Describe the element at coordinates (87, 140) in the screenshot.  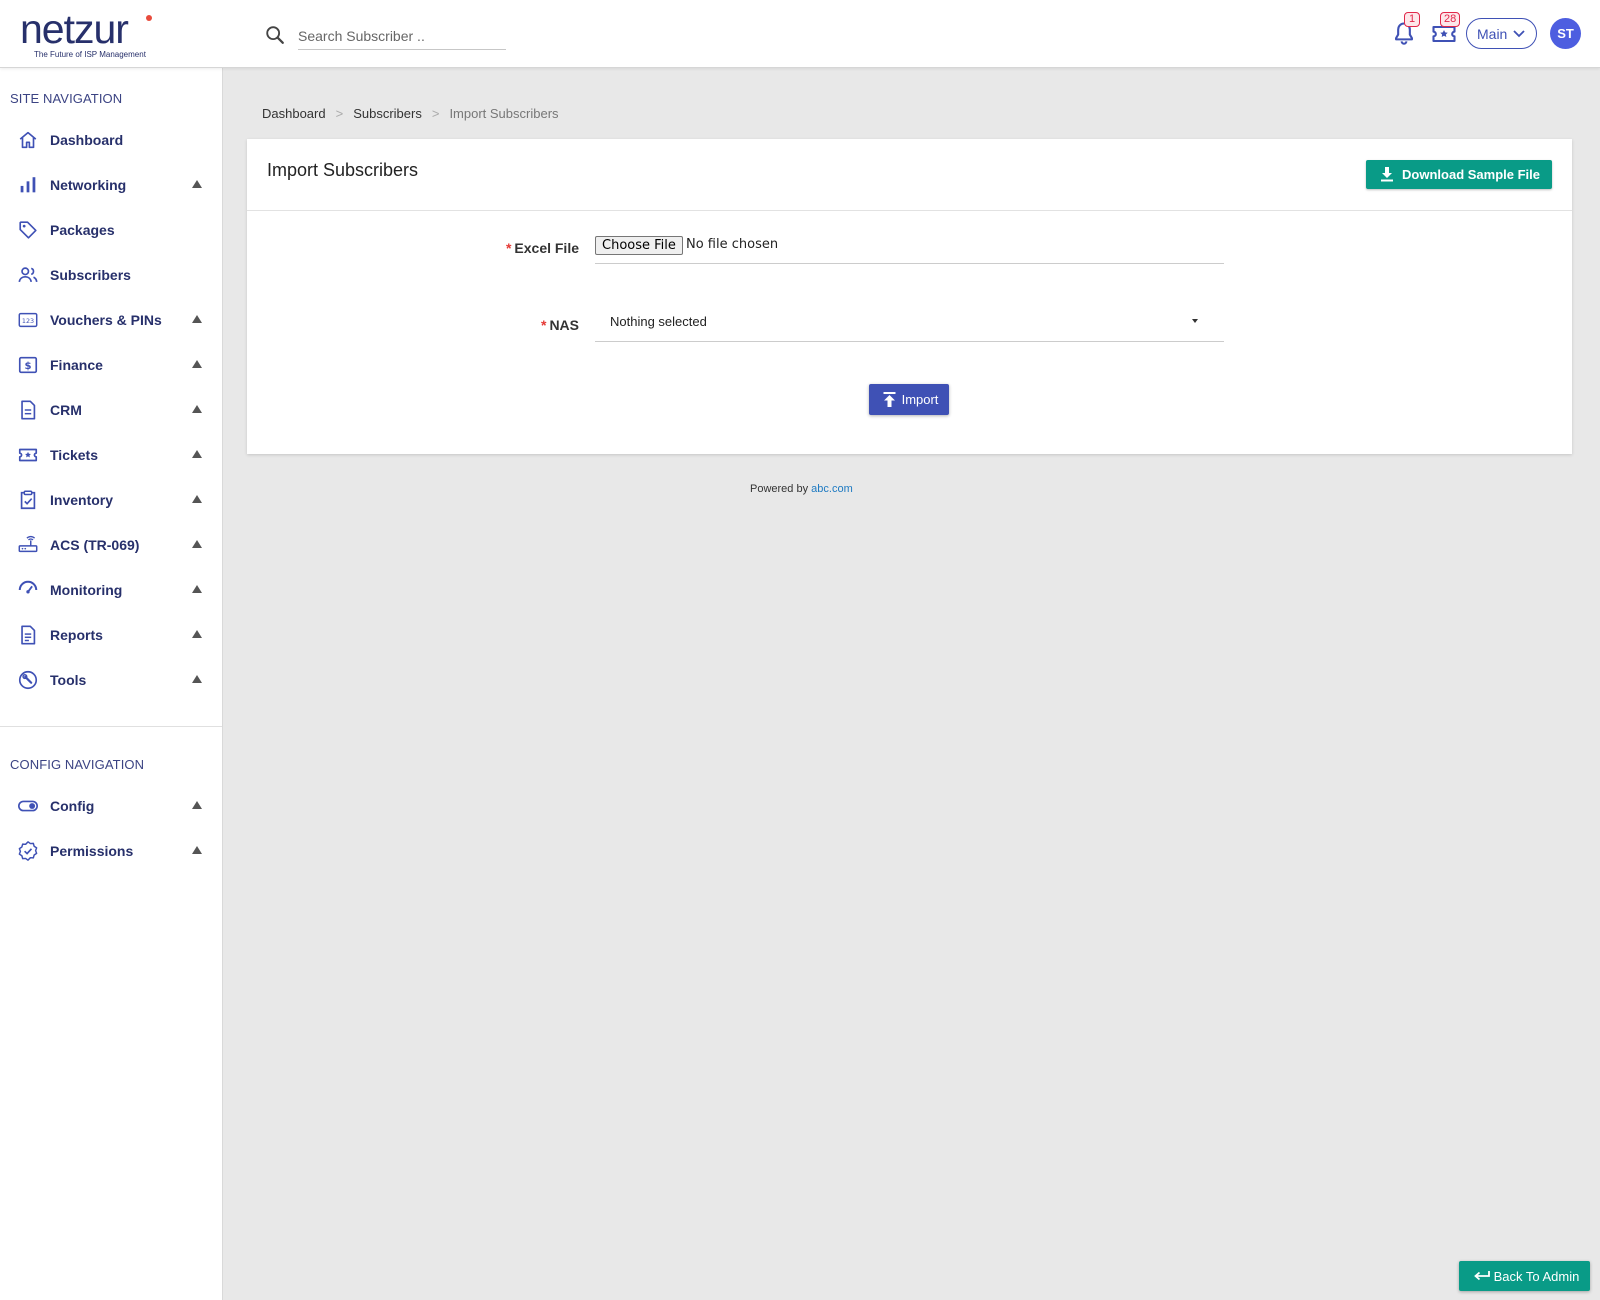
I see `sidebar-item-label: Dashboard` at that location.